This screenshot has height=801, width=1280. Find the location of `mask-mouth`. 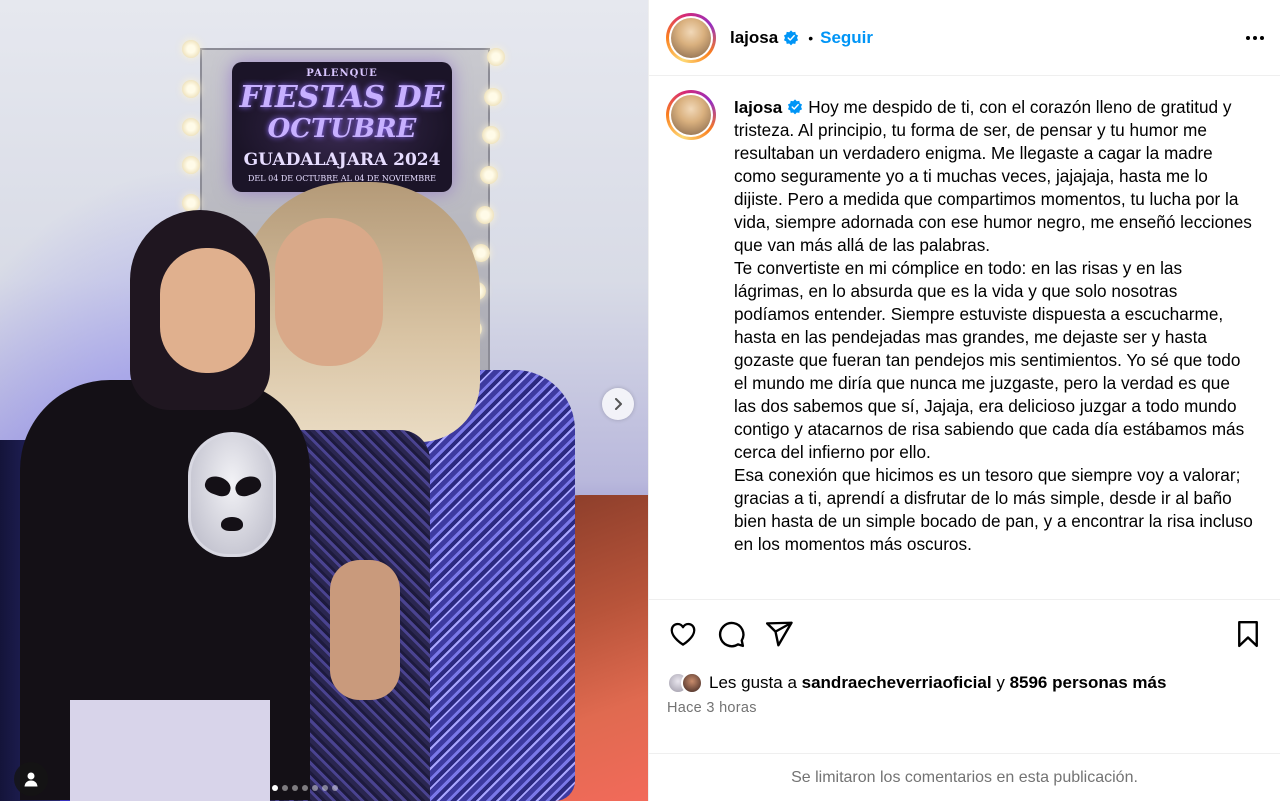

mask-mouth is located at coordinates (232, 524).